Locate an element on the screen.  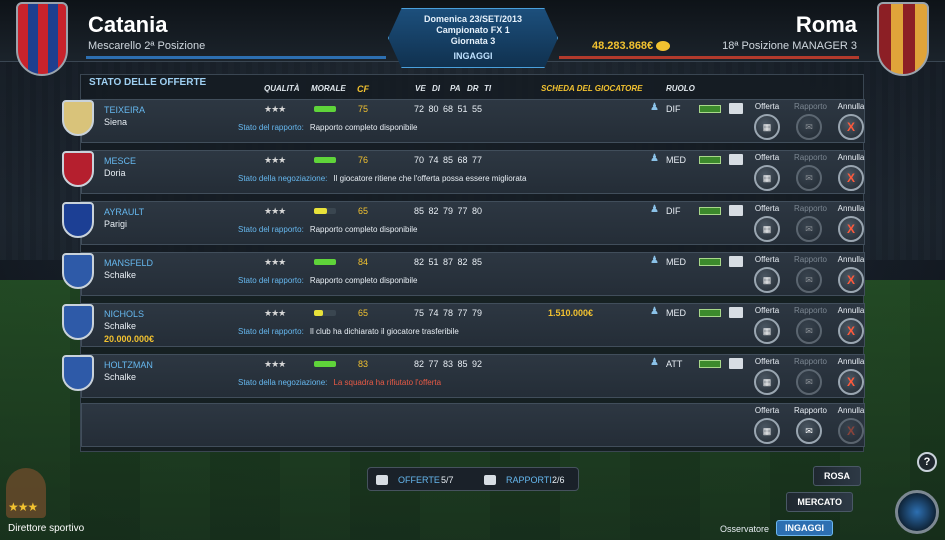
main-menu-orb is located at coordinates (917, 512).